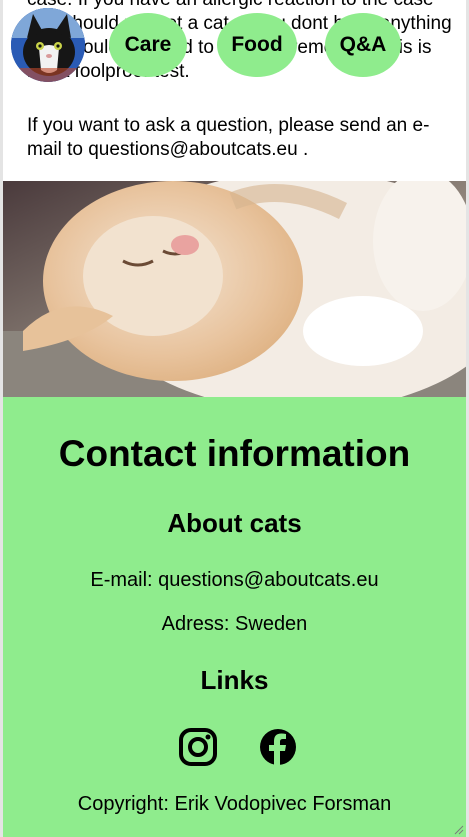 This screenshot has height=837, width=469. Describe the element at coordinates (148, 45) in the screenshot. I see `nav-care-button: Care` at that location.